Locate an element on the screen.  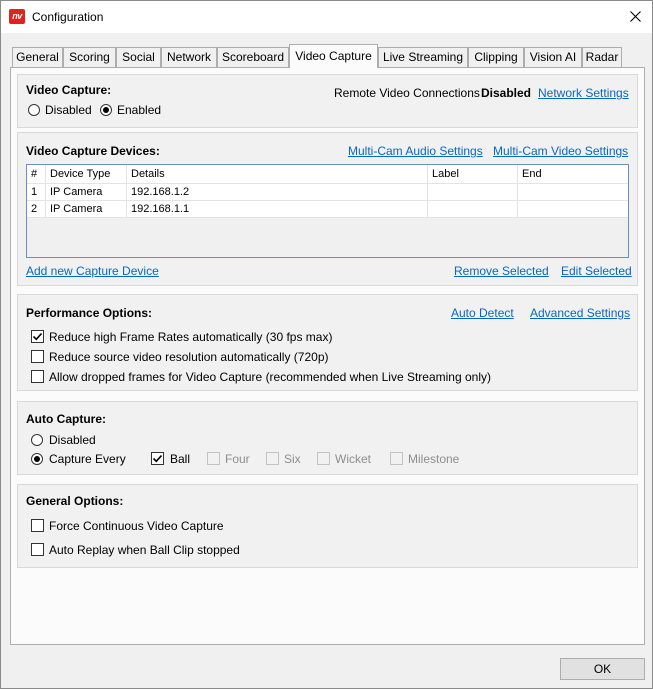
capture-six-label: Six is located at coordinates (292, 459).